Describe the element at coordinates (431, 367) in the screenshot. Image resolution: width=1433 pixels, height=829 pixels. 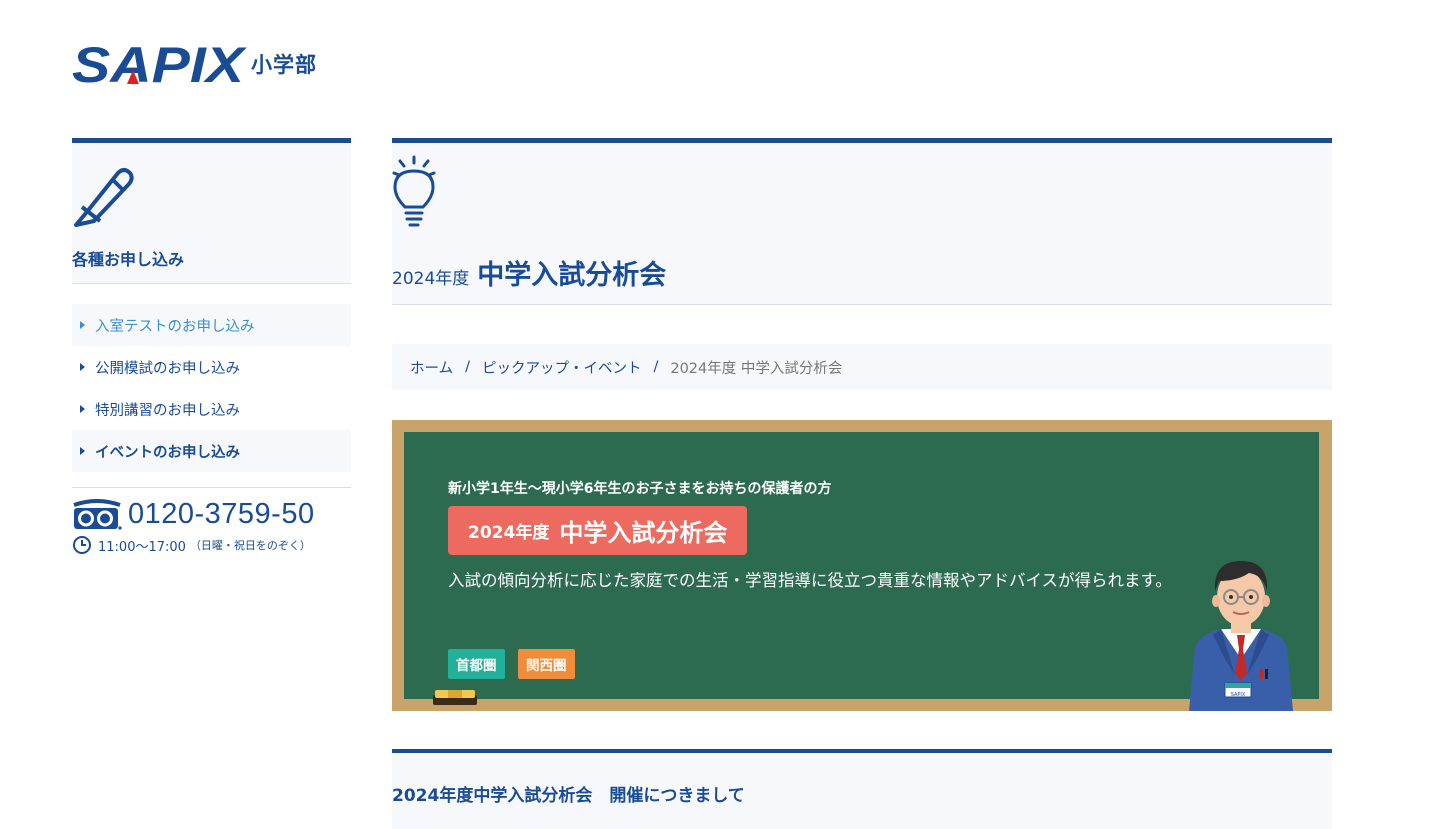
I see `breadcrumb-home: ホーム` at that location.